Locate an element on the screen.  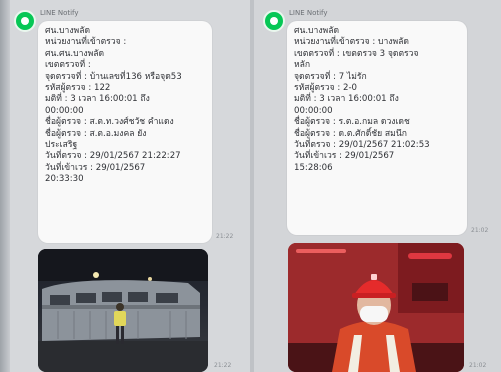
message-line: หน่วยงานที่เข้าตรวจ : บางพลัด is located at coordinates (352, 42).